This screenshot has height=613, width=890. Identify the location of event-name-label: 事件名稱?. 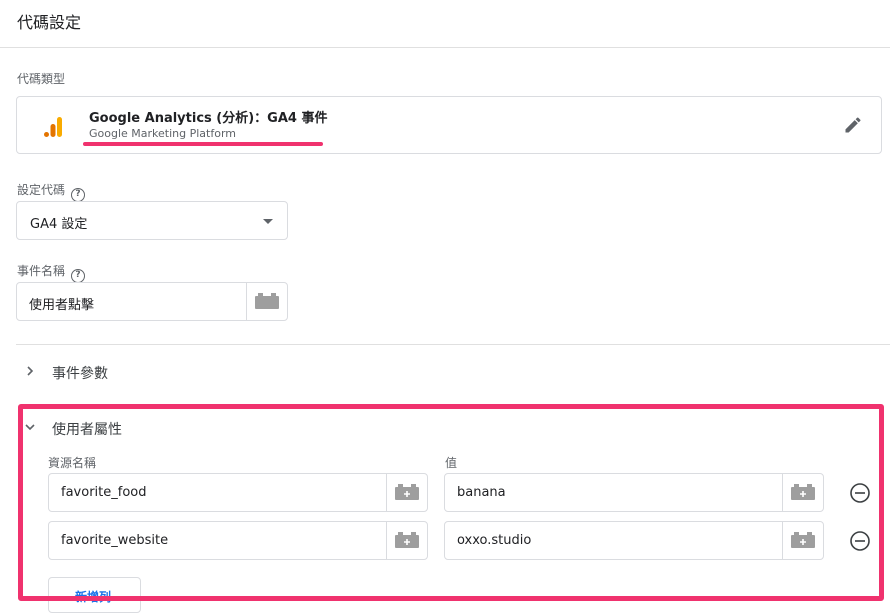
(51, 272).